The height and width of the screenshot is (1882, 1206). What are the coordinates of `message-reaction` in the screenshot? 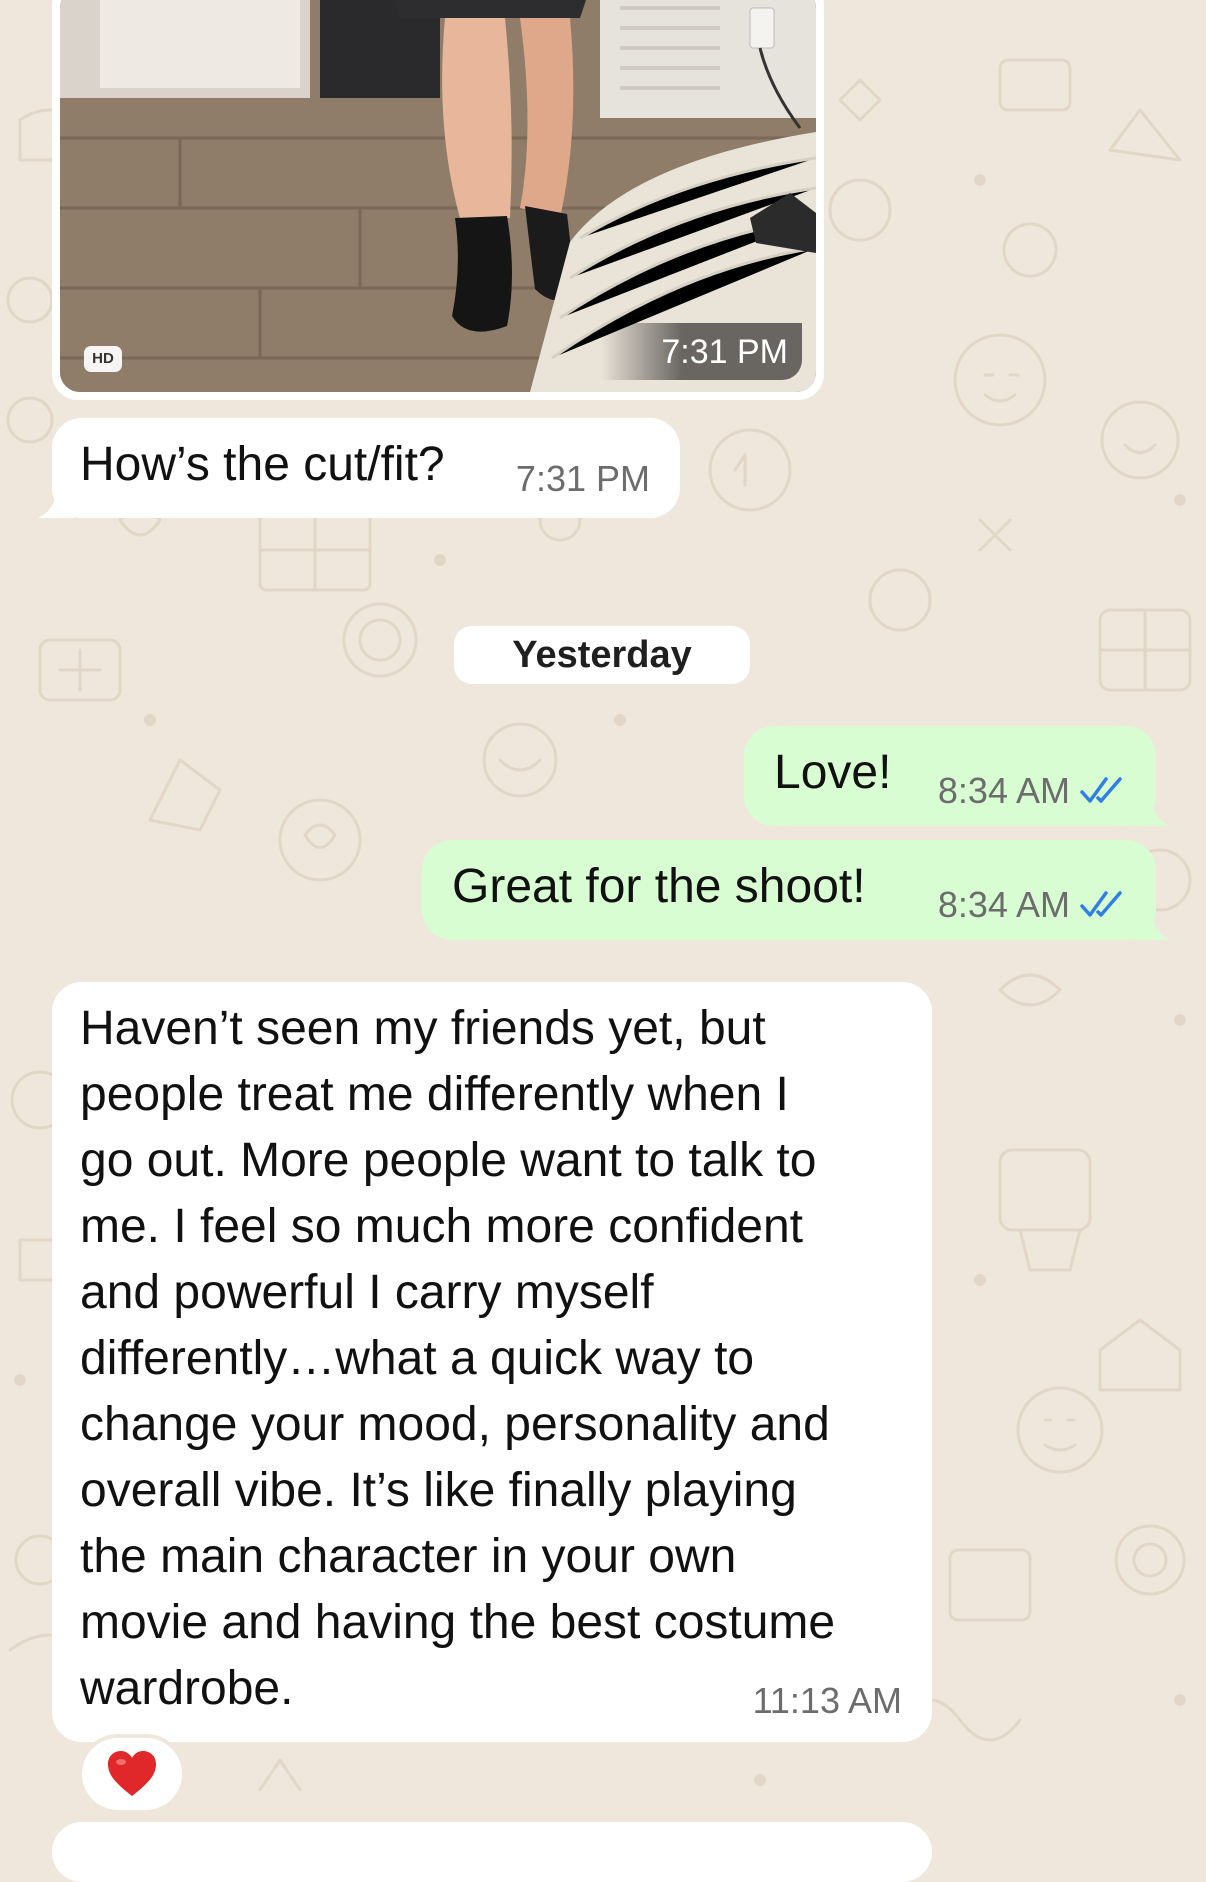 It's located at (132, 1774).